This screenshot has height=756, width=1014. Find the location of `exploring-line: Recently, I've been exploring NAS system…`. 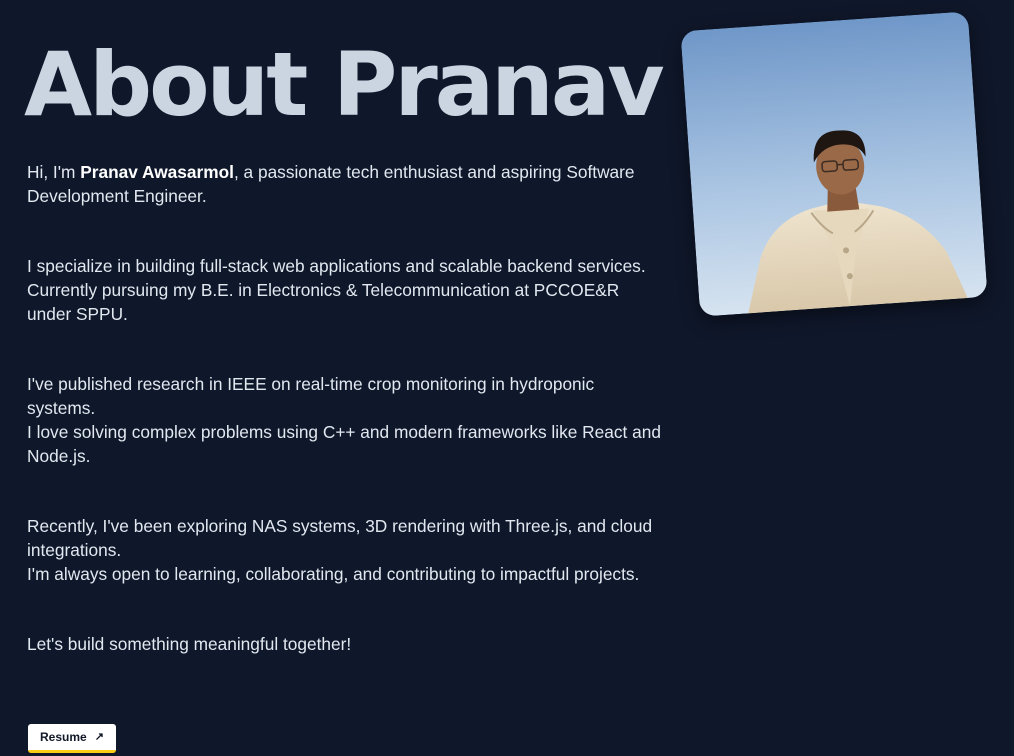

exploring-line: Recently, I've been exploring NAS system… is located at coordinates (340, 538).